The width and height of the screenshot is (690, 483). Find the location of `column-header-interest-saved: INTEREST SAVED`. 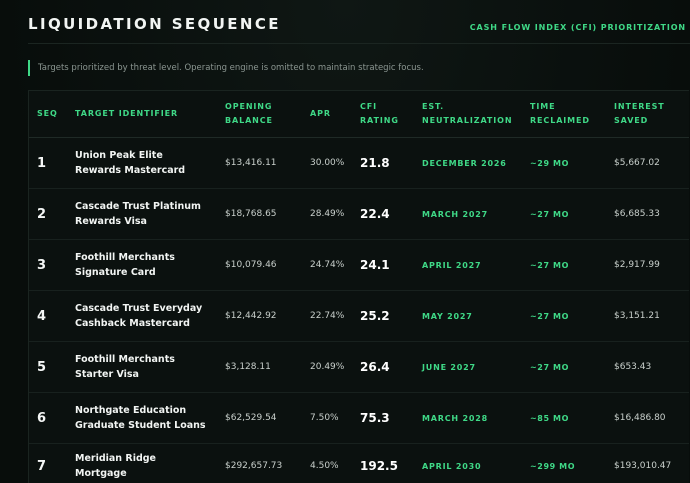

column-header-interest-saved: INTEREST SAVED is located at coordinates (647, 114).